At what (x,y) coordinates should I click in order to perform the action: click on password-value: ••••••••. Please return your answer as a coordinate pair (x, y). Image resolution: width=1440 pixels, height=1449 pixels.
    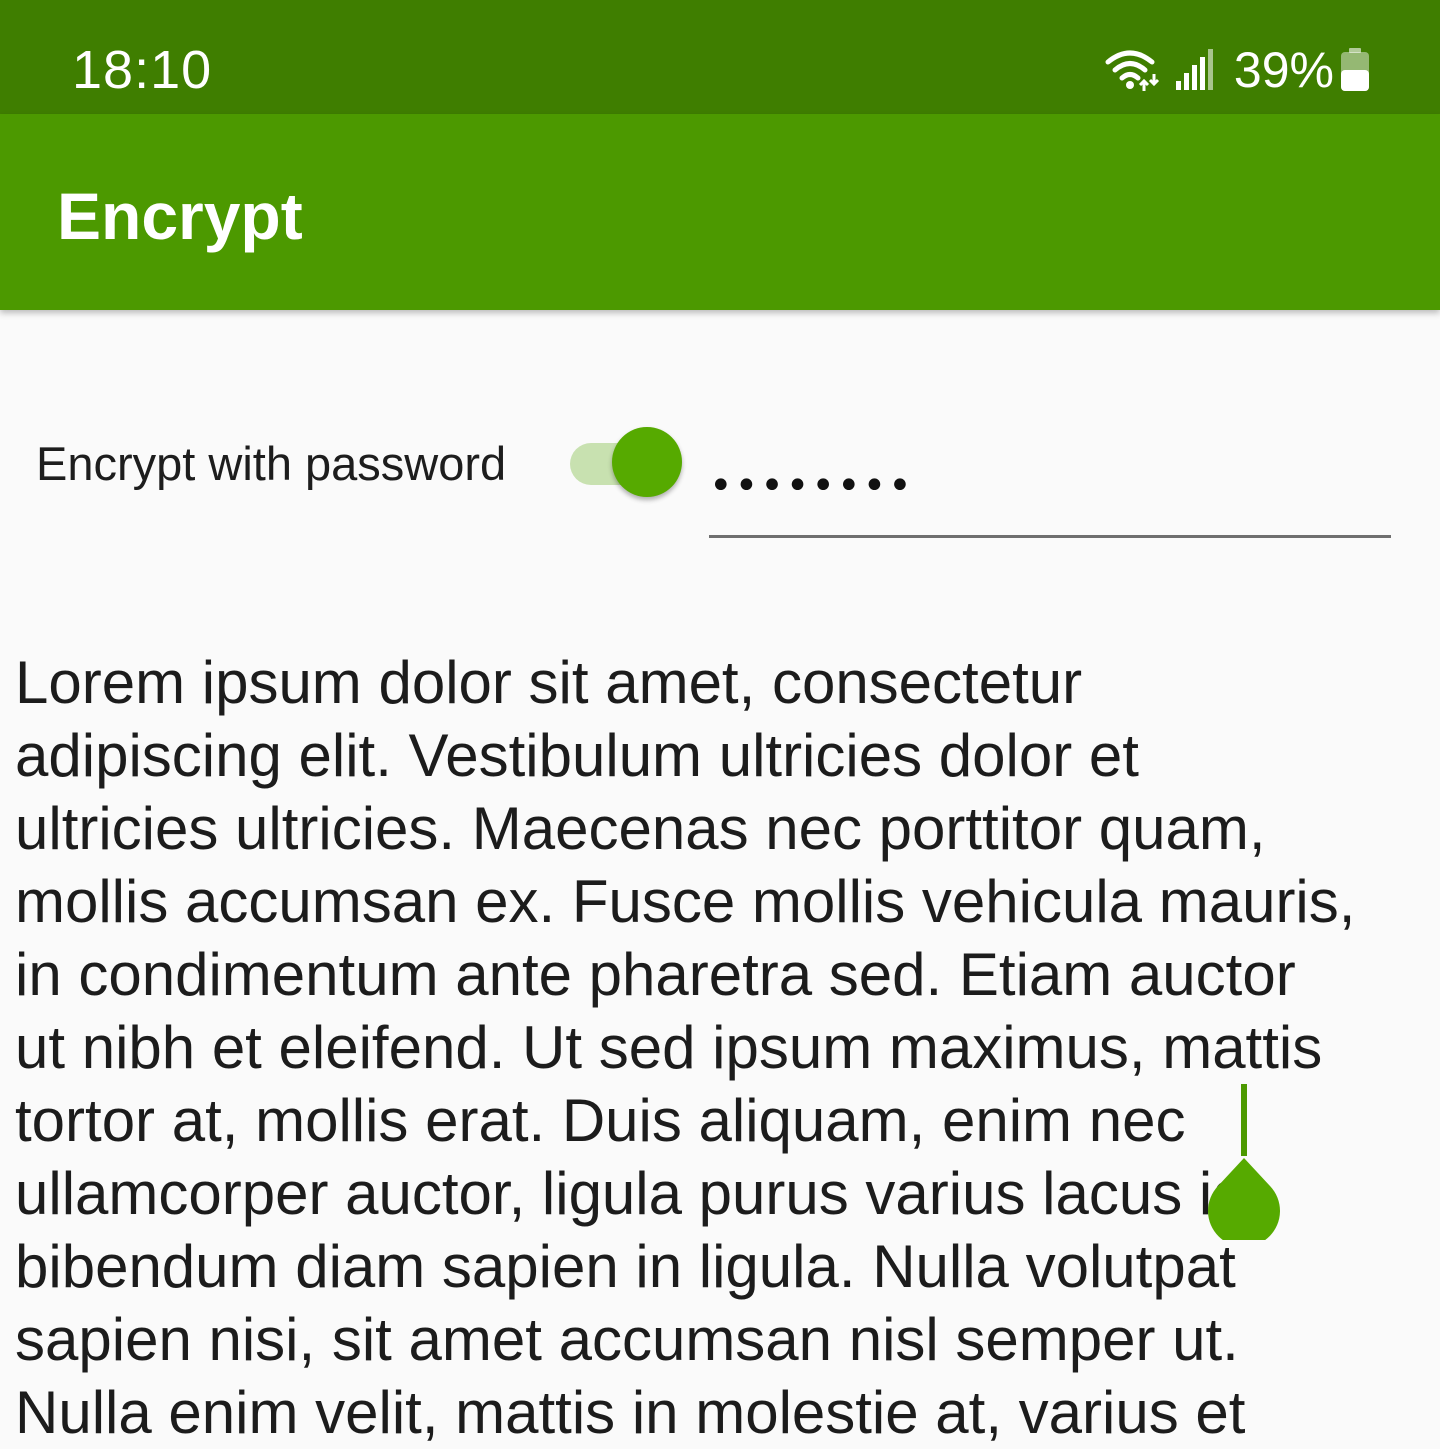
    Looking at the image, I should click on (811, 486).